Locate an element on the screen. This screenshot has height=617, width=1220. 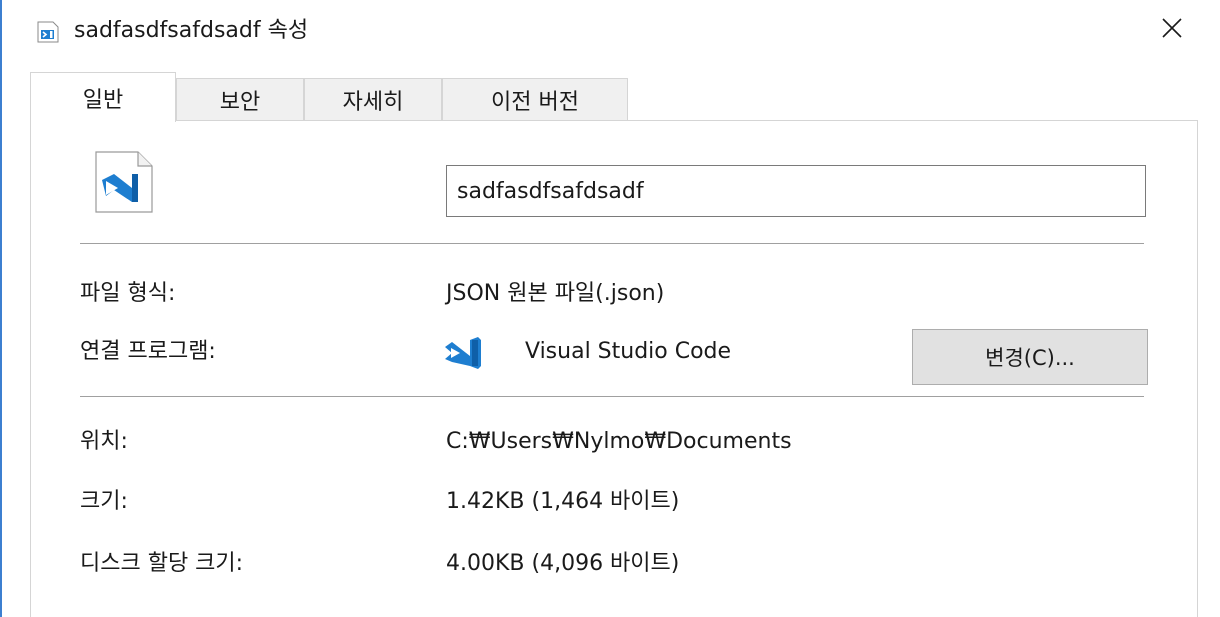
tab-label: 자세히 is located at coordinates (373, 102).